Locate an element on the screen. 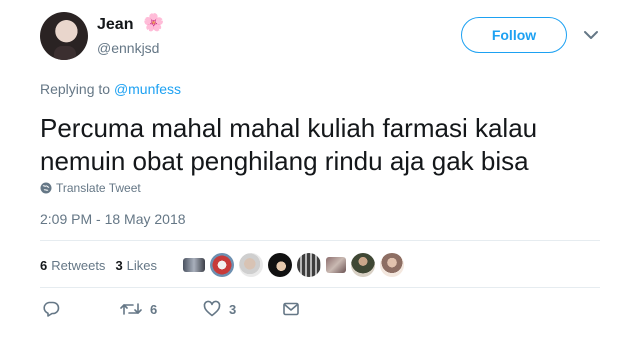  retweet-count: 6 is located at coordinates (154, 309).